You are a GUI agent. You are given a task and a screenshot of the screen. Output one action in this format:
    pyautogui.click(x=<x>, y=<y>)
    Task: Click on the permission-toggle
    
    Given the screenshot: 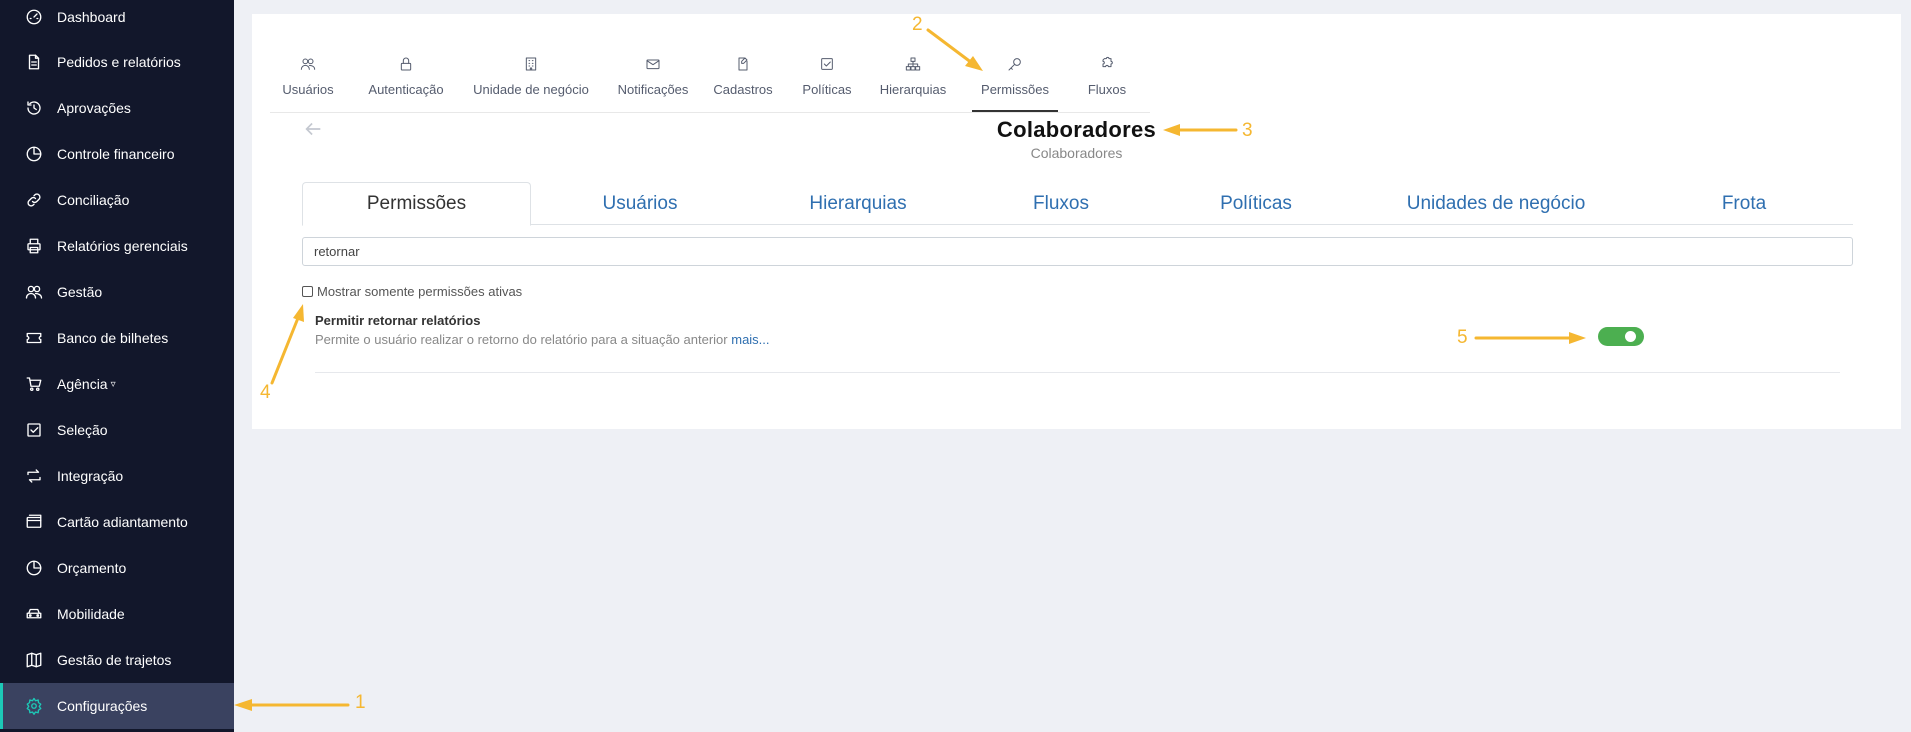 What is the action you would take?
    pyautogui.click(x=1621, y=336)
    